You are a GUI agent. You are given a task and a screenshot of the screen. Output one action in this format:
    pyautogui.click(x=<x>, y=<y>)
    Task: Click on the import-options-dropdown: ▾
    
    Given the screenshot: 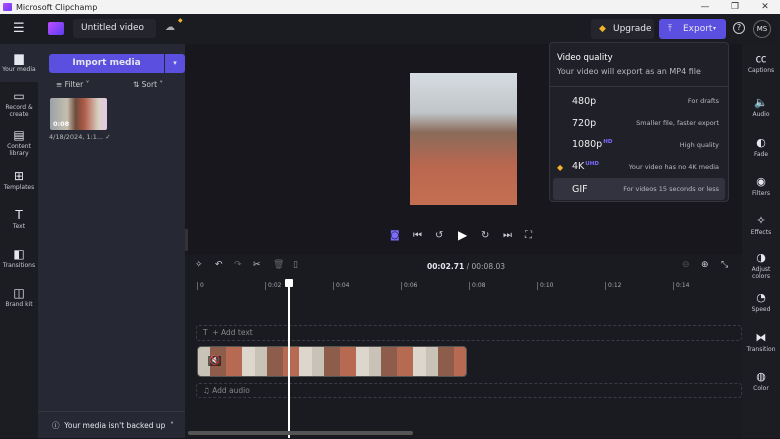 What is the action you would take?
    pyautogui.click(x=175, y=63)
    